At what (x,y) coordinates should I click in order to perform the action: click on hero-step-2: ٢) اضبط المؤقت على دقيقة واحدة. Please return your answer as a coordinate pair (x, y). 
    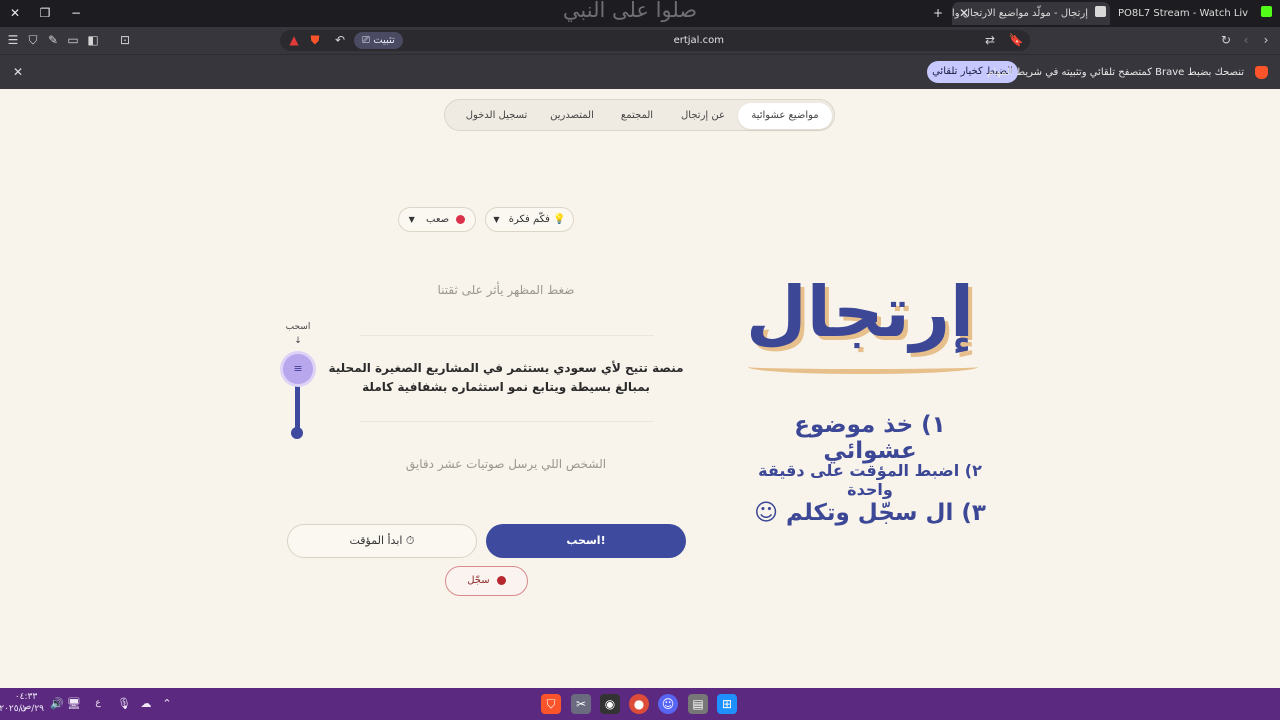
    Looking at the image, I should click on (870, 480).